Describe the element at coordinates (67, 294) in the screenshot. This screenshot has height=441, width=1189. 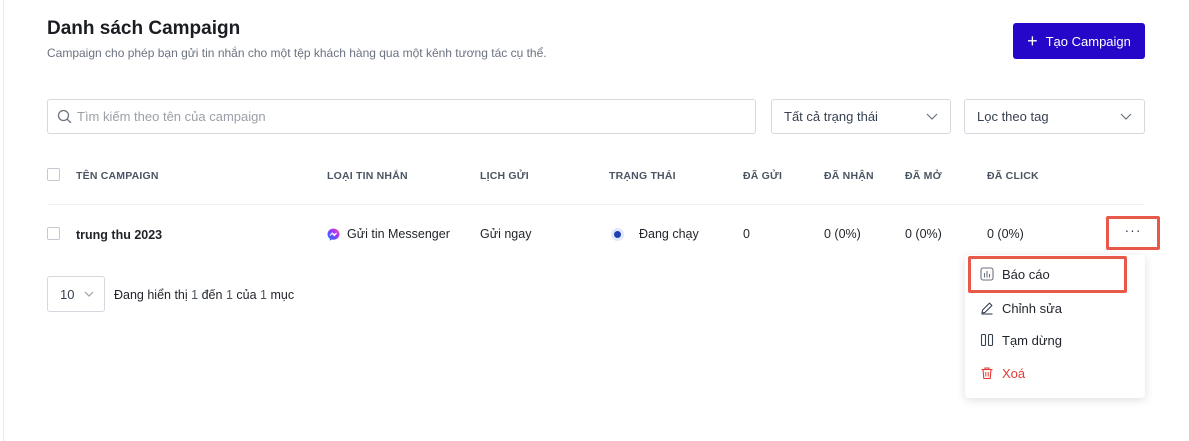
I see `page-size-value: 10` at that location.